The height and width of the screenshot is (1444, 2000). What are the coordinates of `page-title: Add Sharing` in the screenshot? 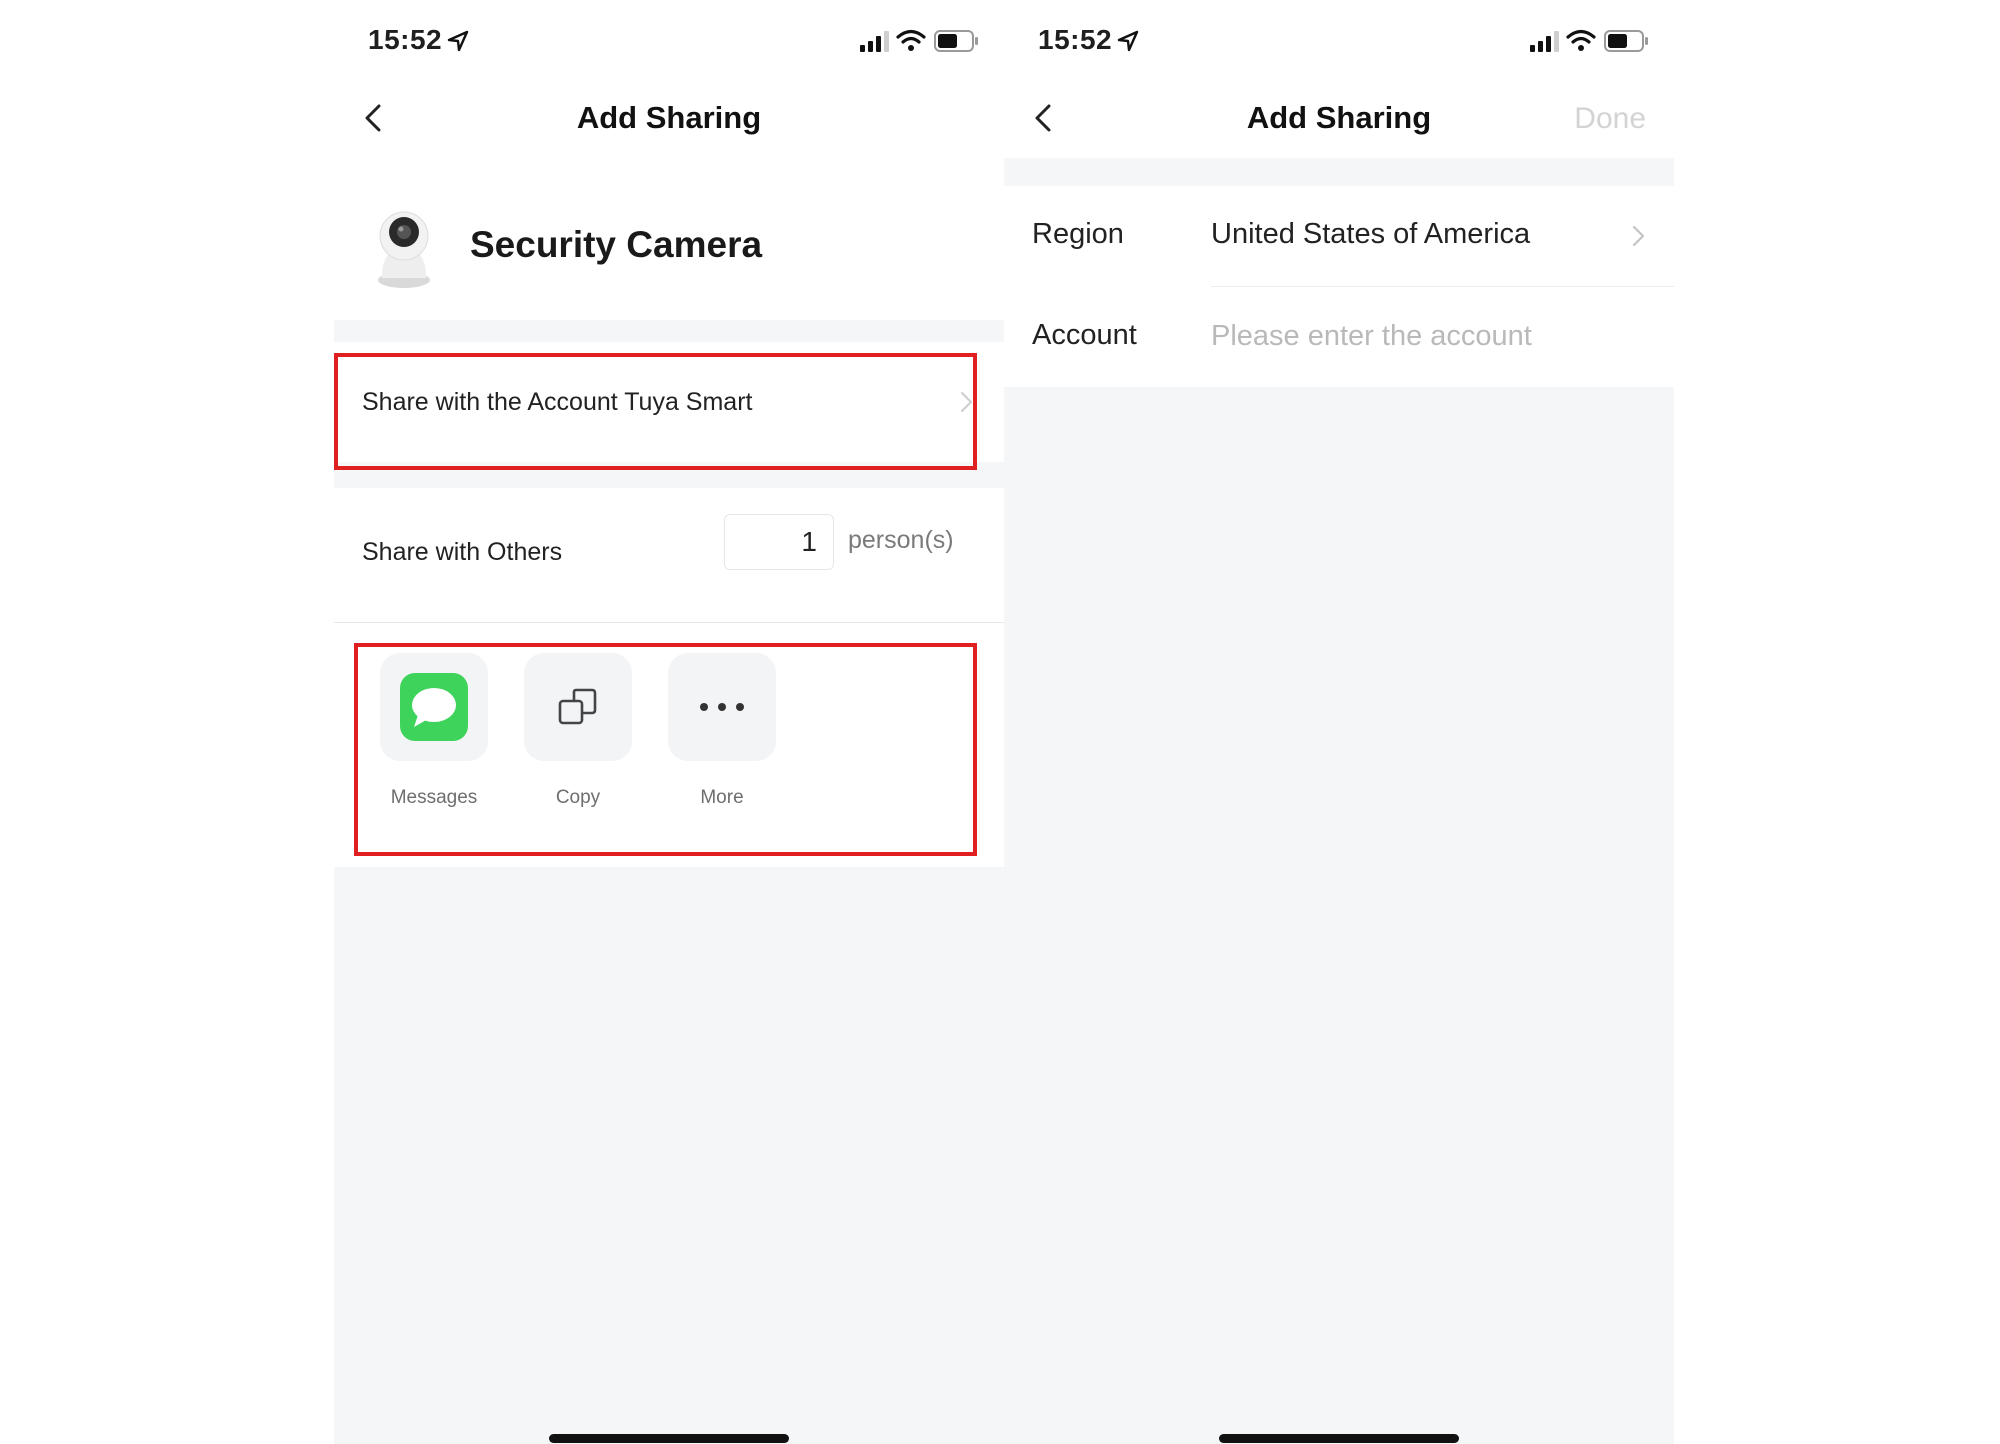 It's located at (669, 117).